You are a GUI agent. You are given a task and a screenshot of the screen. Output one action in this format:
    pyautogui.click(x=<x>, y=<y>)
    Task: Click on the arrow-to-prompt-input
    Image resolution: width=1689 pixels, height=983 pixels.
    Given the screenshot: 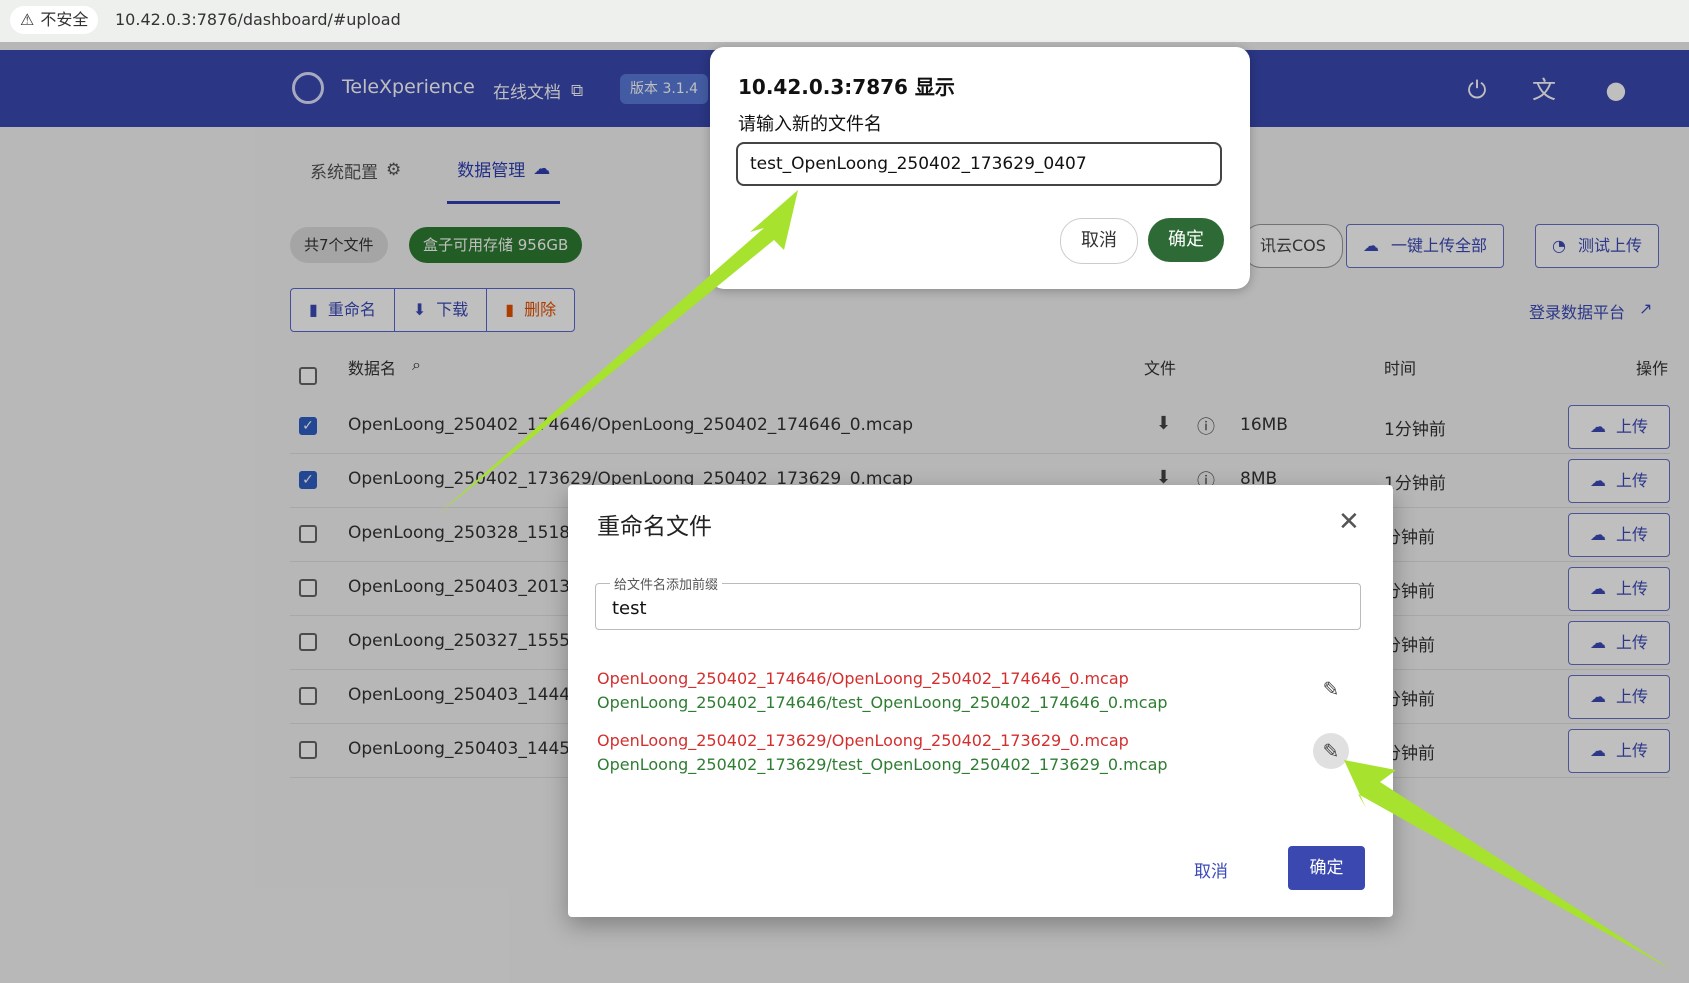 What is the action you would take?
    pyautogui.click(x=617, y=353)
    